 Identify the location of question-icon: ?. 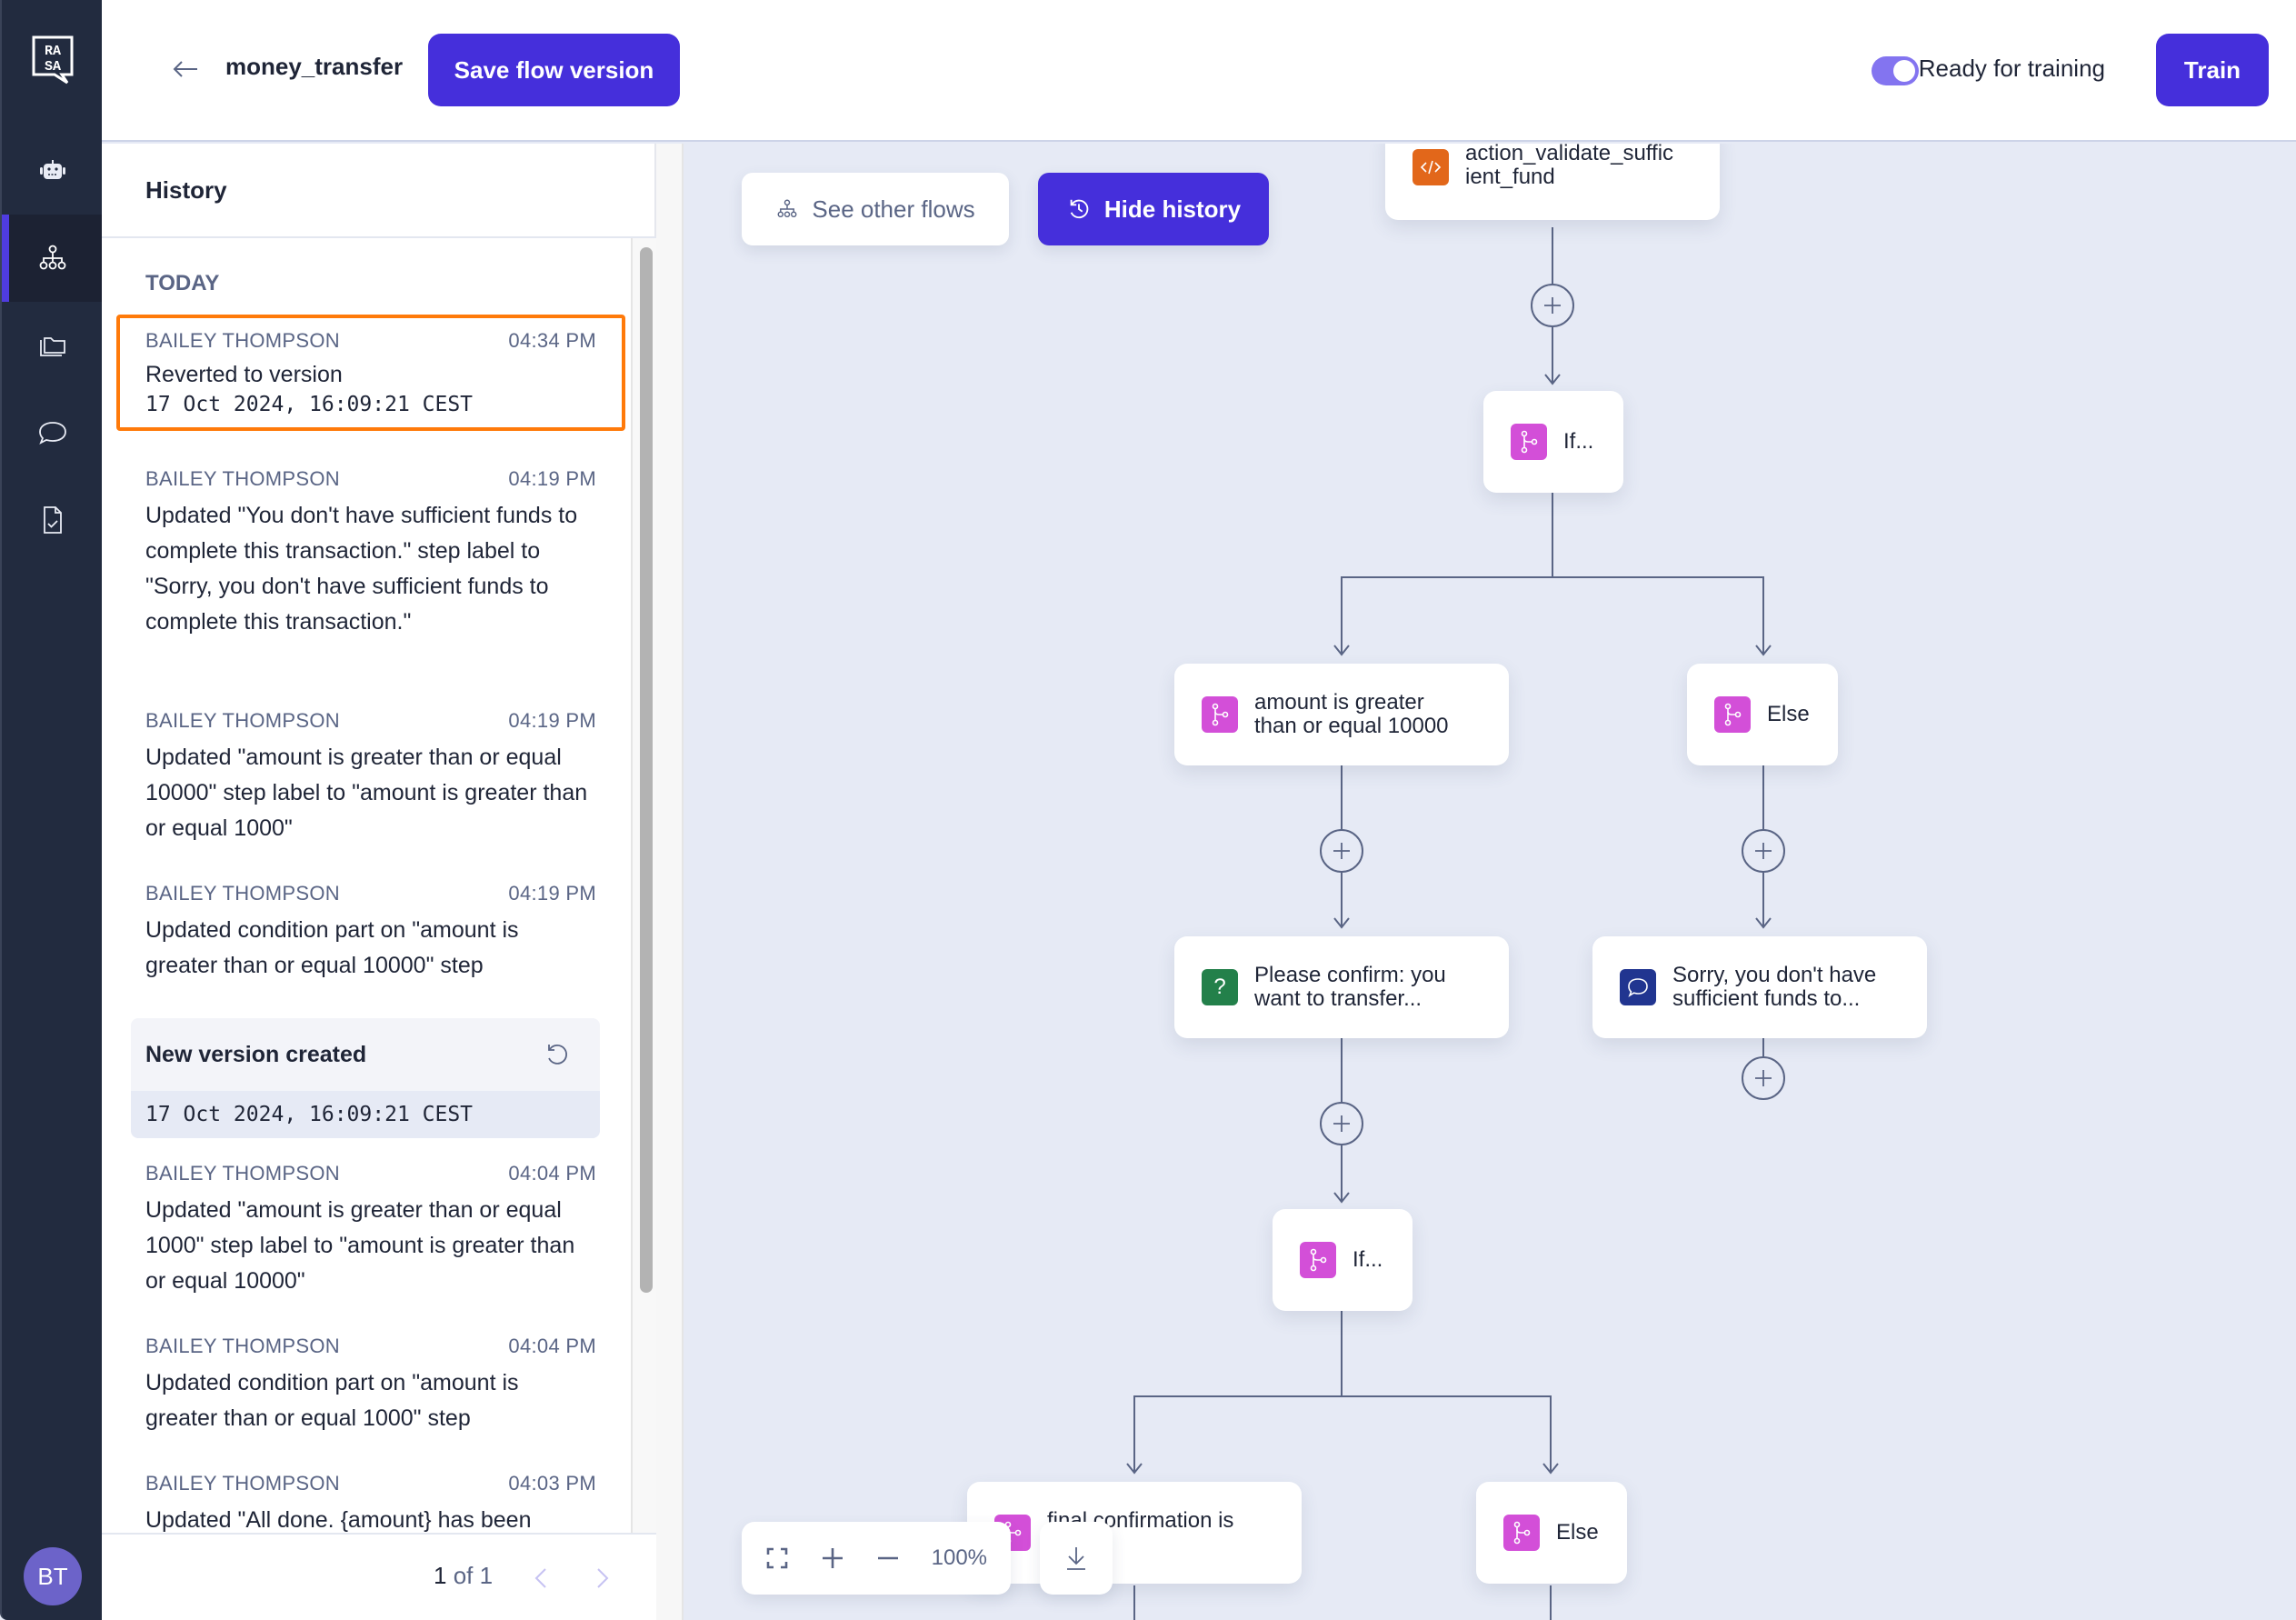
(1220, 987).